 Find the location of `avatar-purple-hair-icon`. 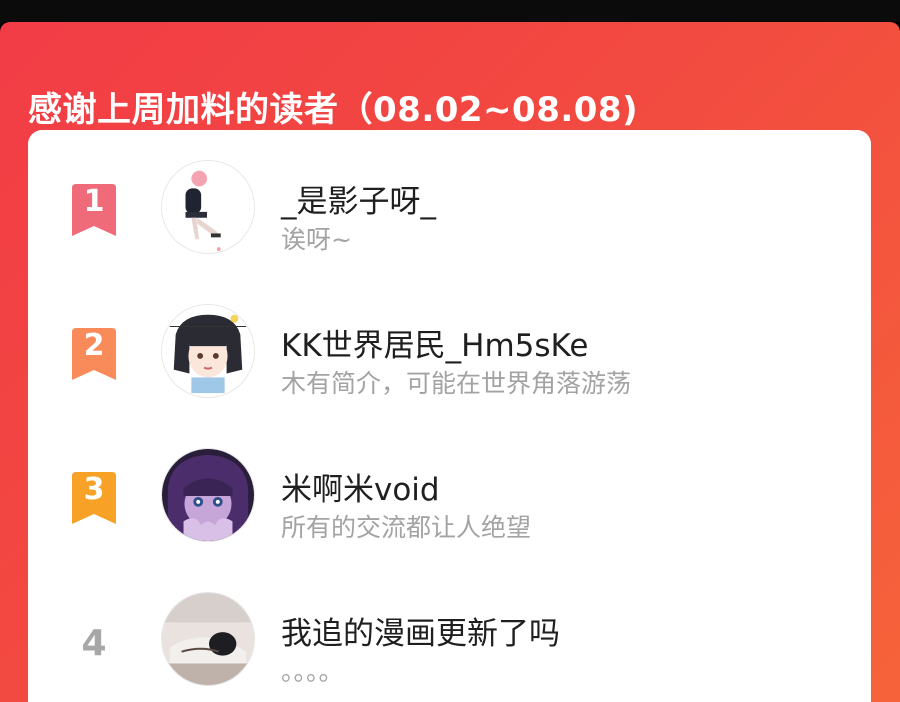

avatar-purple-hair-icon is located at coordinates (208, 495).